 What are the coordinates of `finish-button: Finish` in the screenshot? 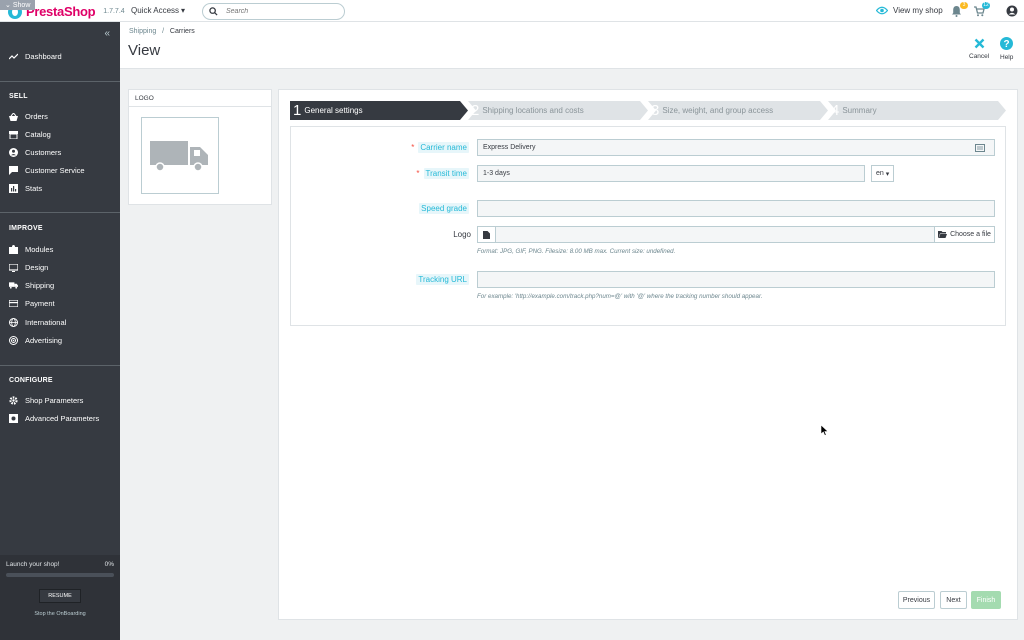 It's located at (986, 600).